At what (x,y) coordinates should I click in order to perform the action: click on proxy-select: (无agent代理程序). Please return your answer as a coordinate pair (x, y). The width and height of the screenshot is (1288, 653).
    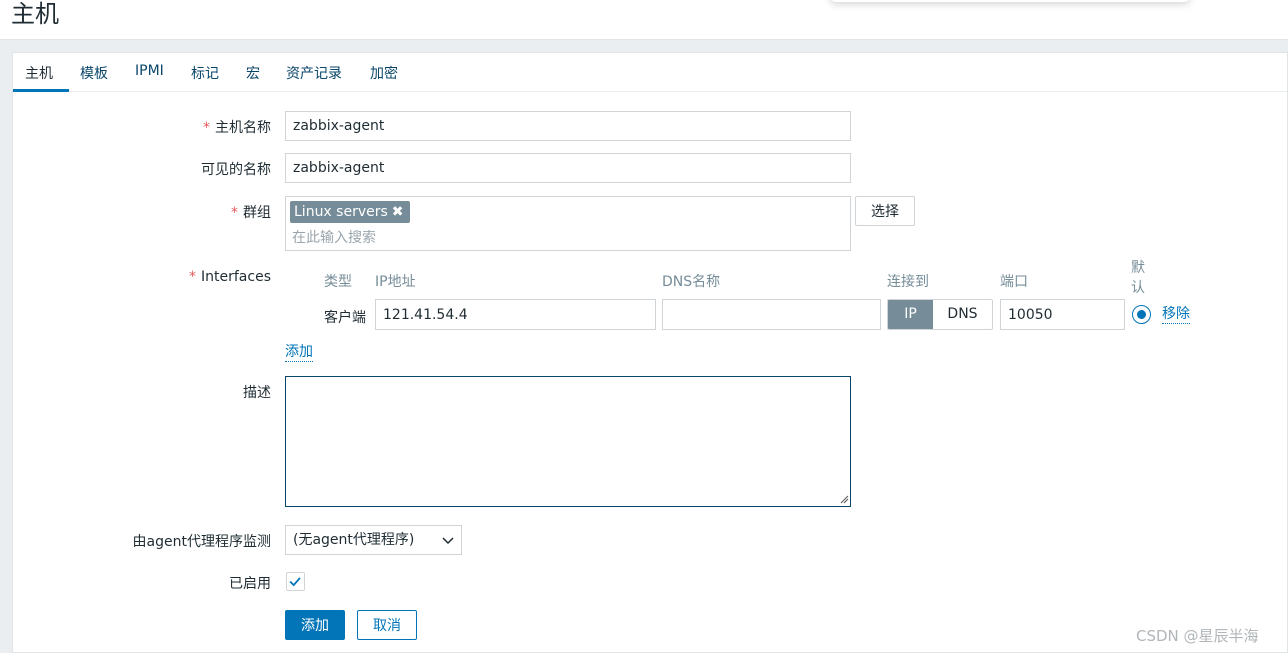
    Looking at the image, I should click on (373, 540).